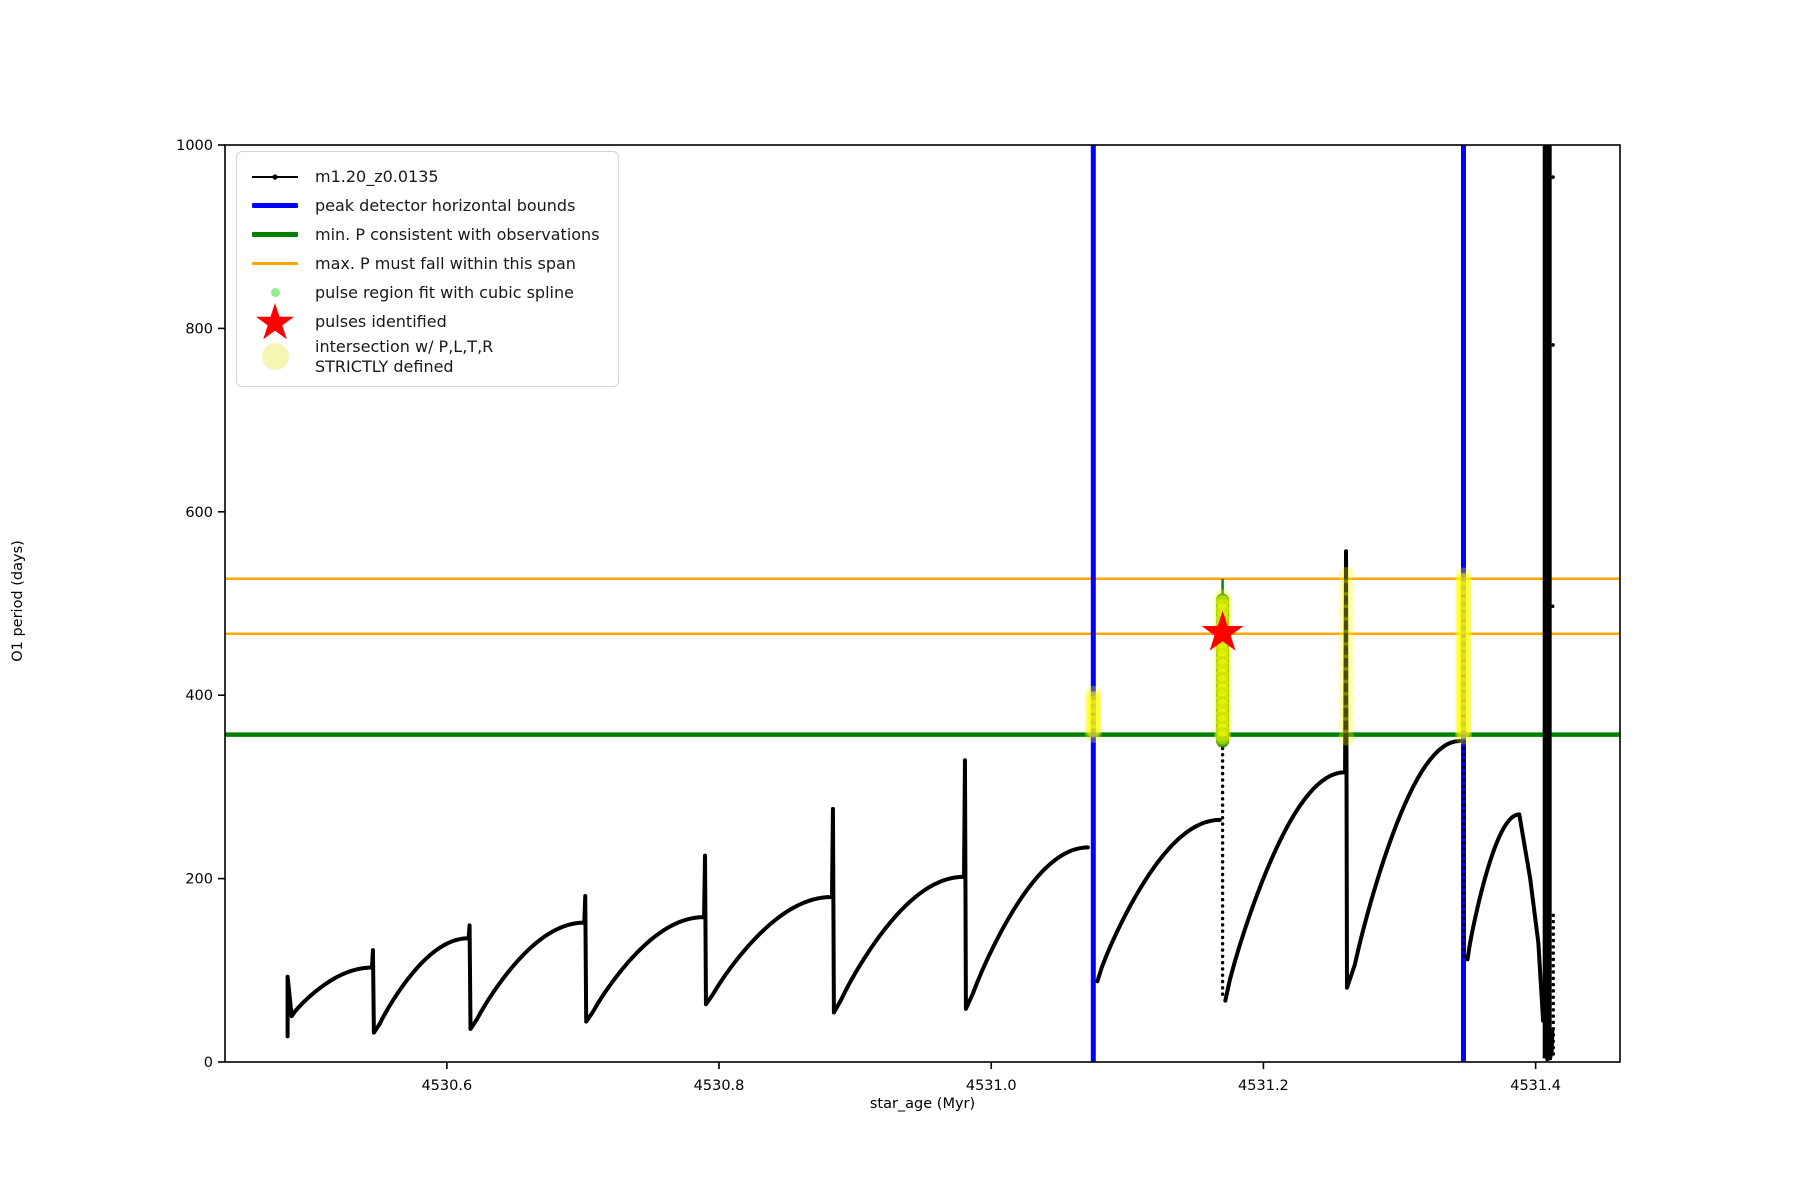 The image size is (1800, 1200). Describe the element at coordinates (18, 601) in the screenshot. I see `y-axis-label: O1 period (days)` at that location.